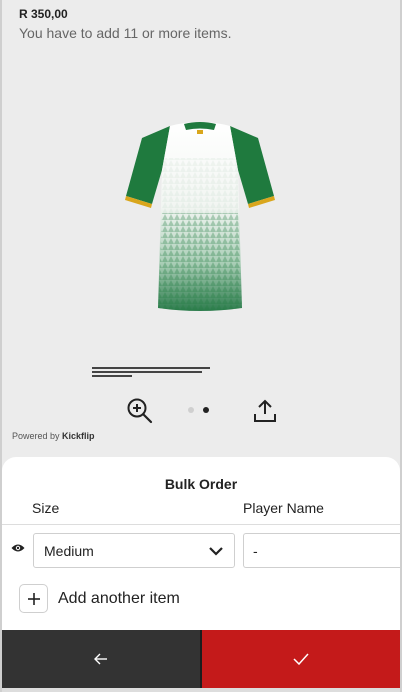 This screenshot has height=692, width=402. What do you see at coordinates (191, 410) in the screenshot?
I see `page-dot` at bounding box center [191, 410].